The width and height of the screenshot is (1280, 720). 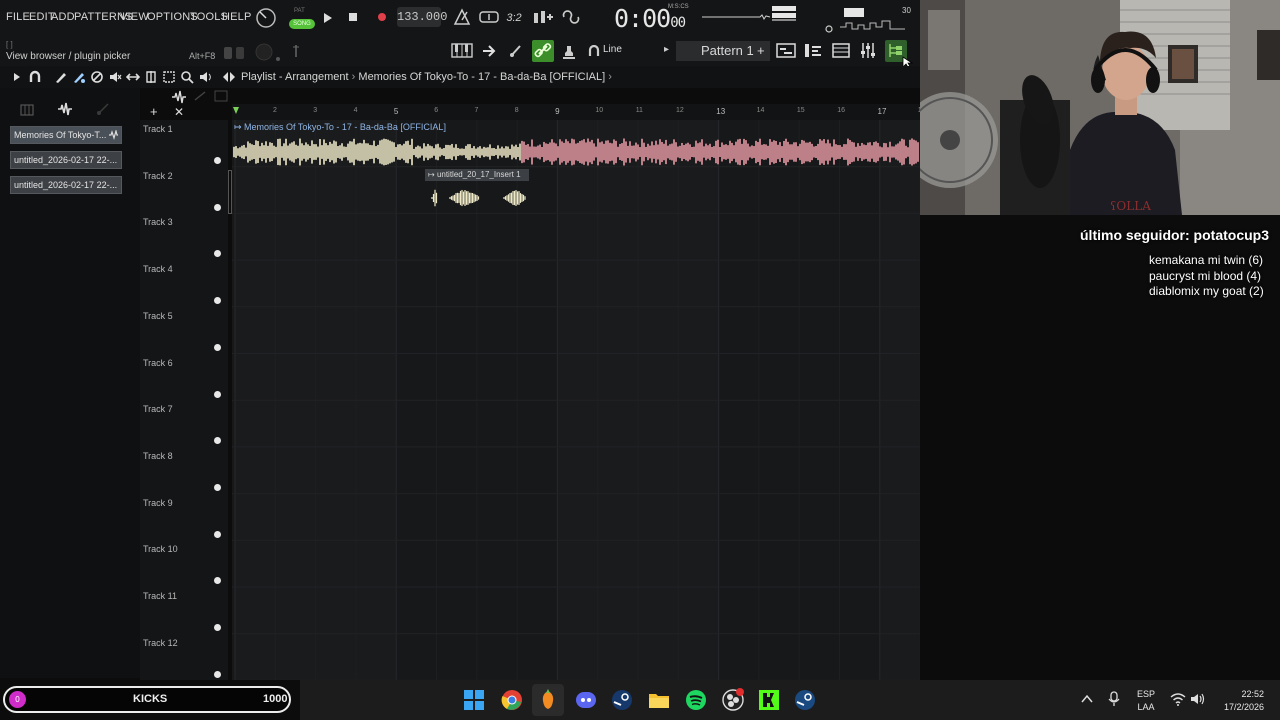 I want to click on track-name: Track 11, so click(x=160, y=596).